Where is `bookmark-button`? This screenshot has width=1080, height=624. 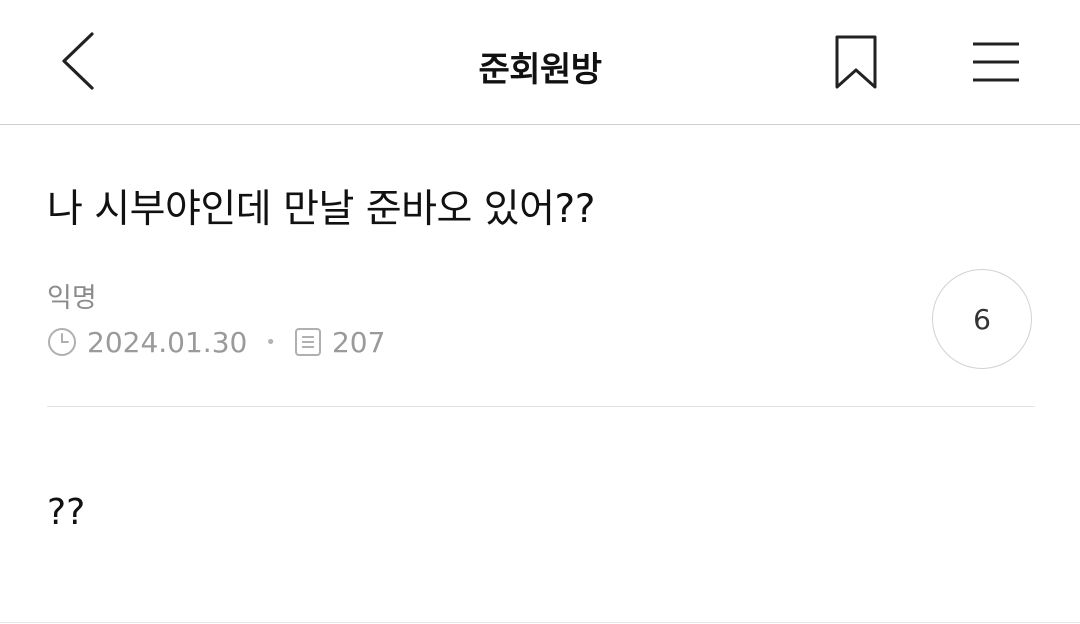
bookmark-button is located at coordinates (856, 61).